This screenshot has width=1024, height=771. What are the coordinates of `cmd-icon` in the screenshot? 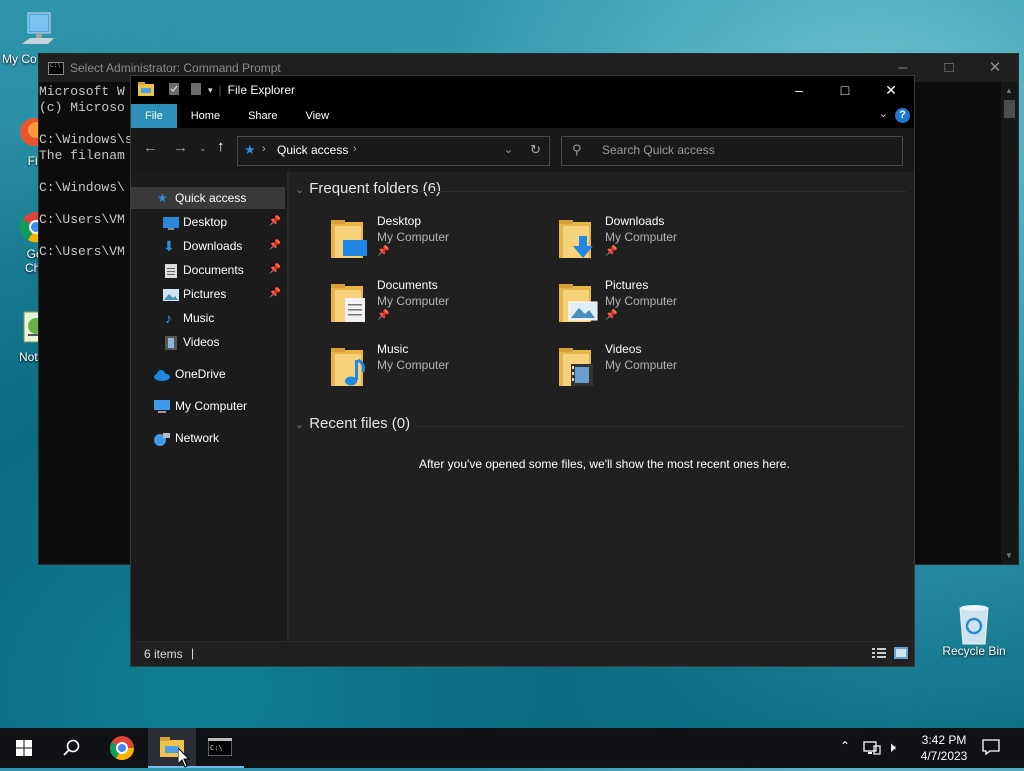 It's located at (56, 68).